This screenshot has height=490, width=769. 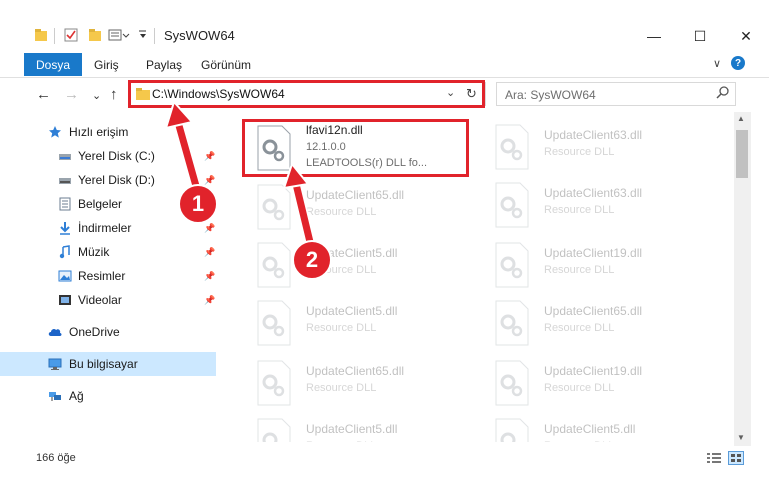 What do you see at coordinates (55, 364) in the screenshot?
I see `computer-icon` at bounding box center [55, 364].